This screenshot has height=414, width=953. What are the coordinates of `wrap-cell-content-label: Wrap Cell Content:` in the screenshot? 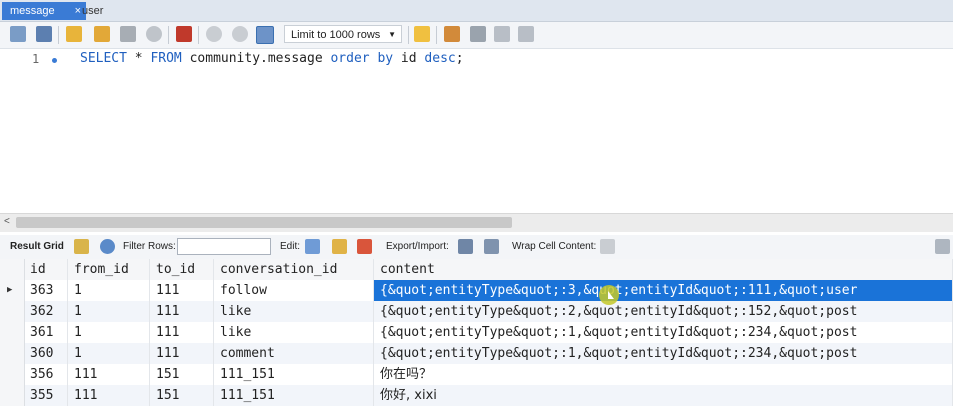 It's located at (554, 246).